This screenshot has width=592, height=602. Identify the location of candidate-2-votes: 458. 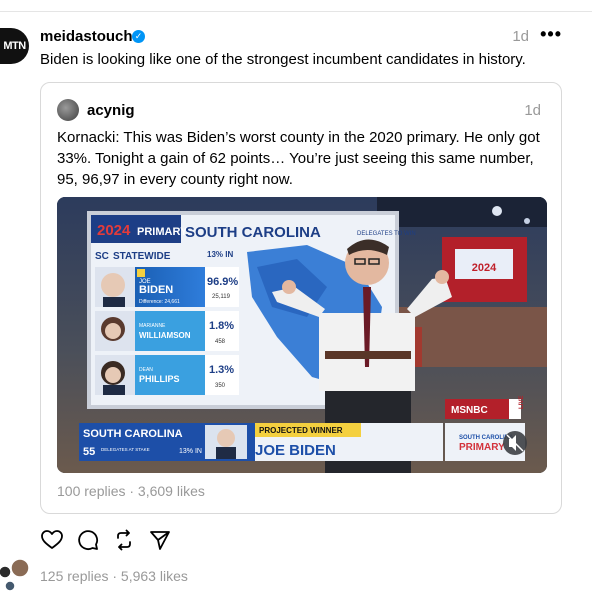
(220, 342).